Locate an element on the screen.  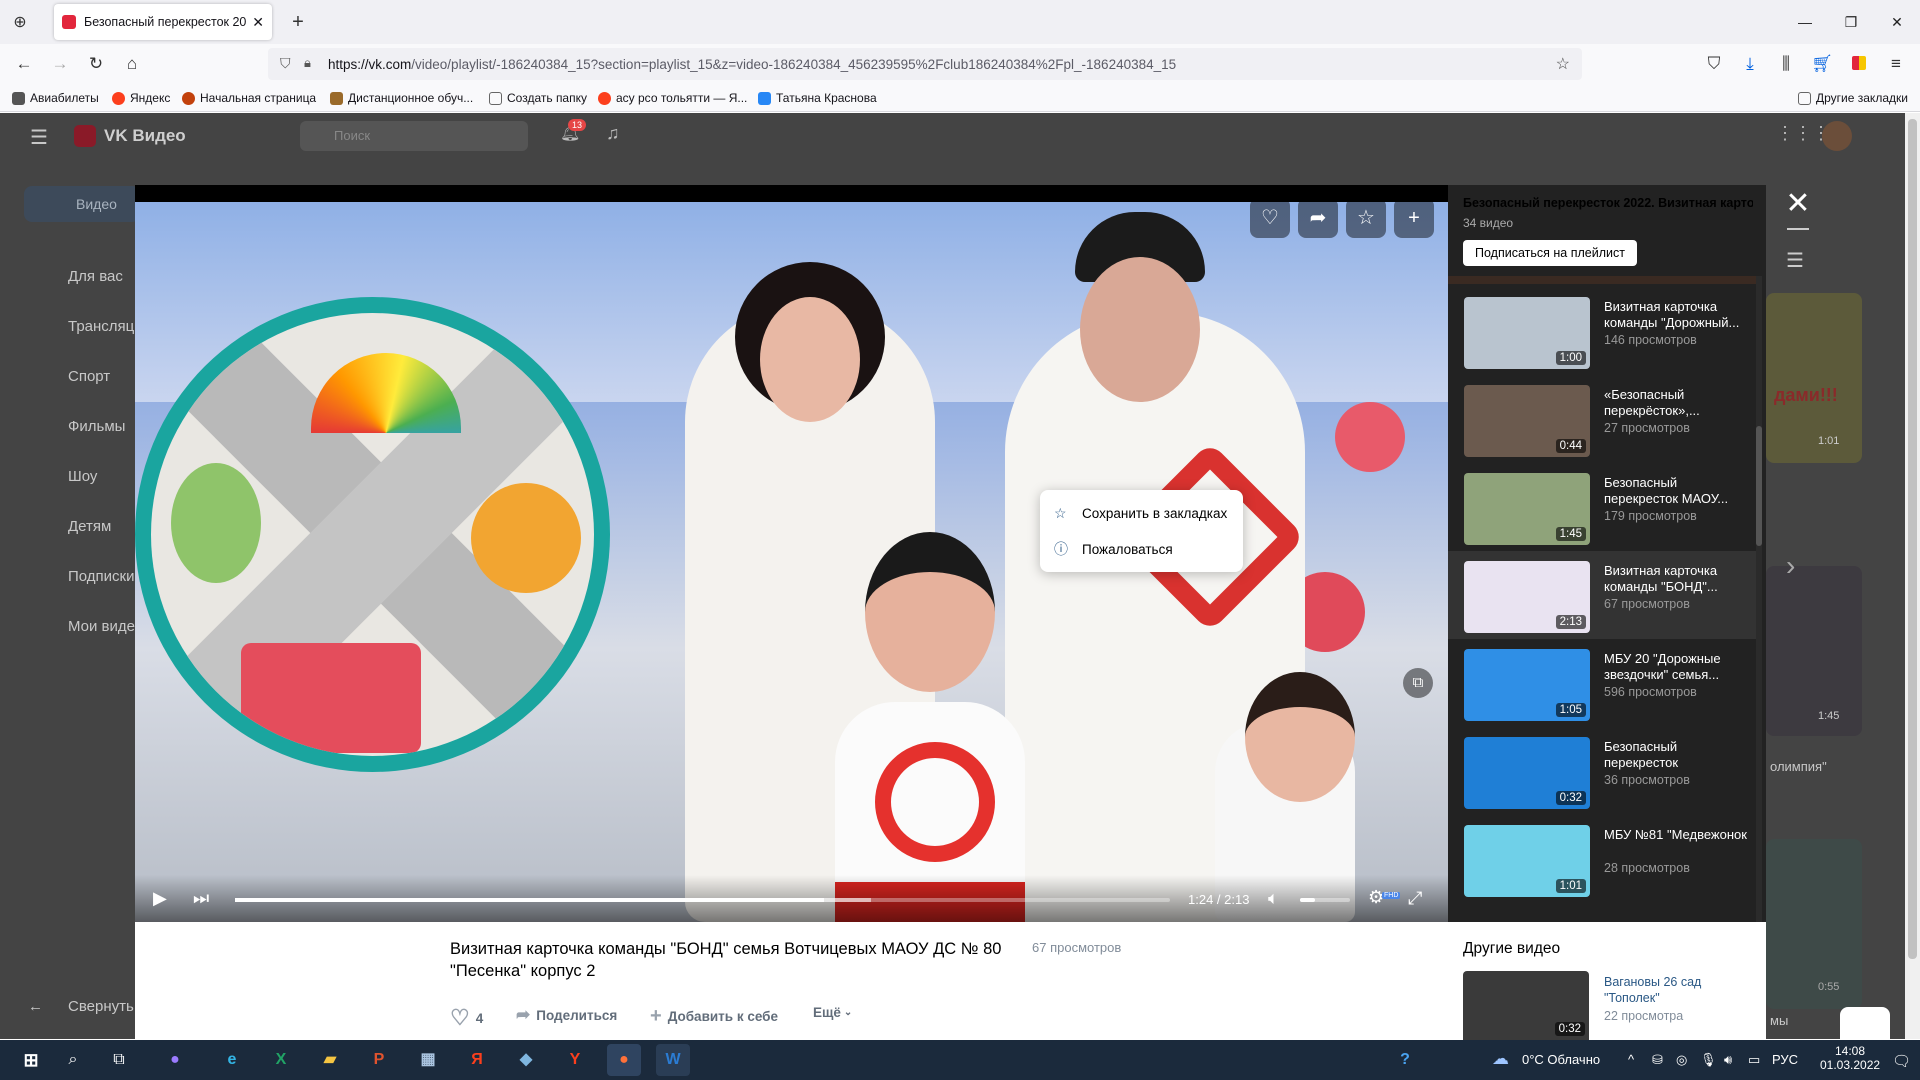
bookmark-item: Яндекс is located at coordinates (141, 98).